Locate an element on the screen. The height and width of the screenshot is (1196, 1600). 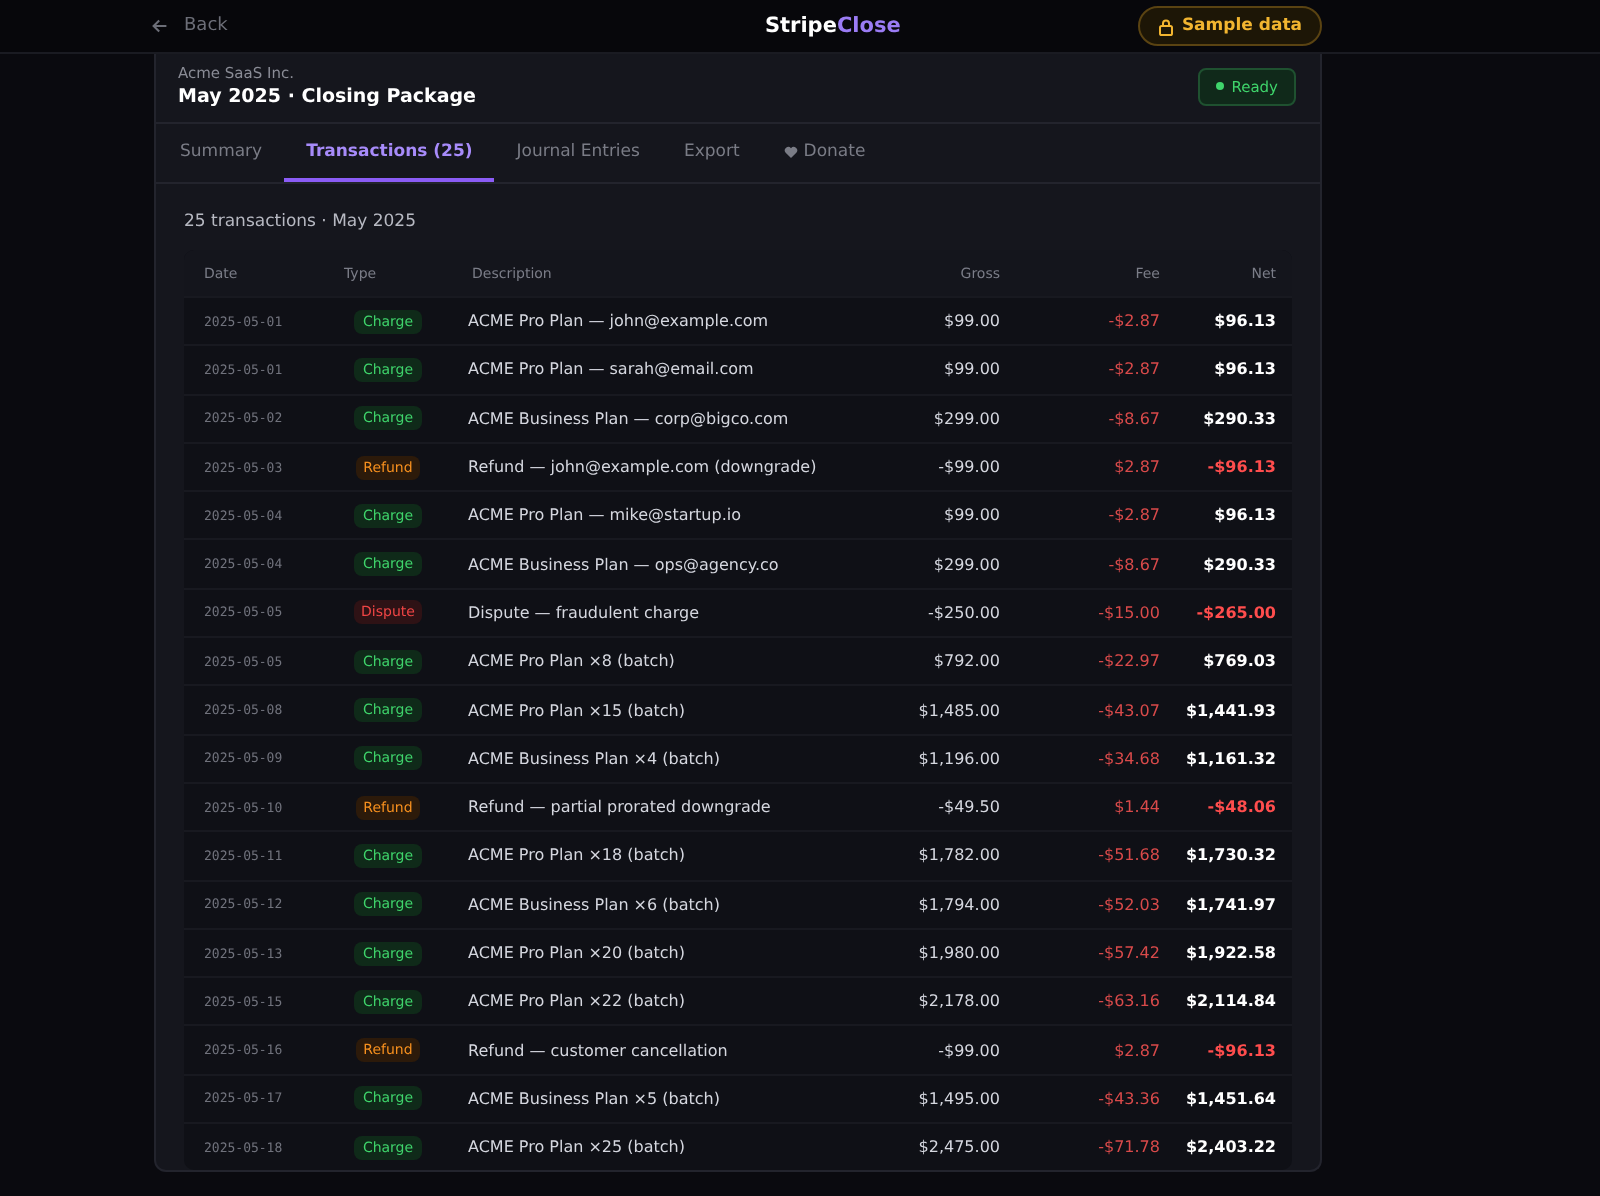
description-cell-text: Dispute — fraudulent charge is located at coordinates (583, 612).